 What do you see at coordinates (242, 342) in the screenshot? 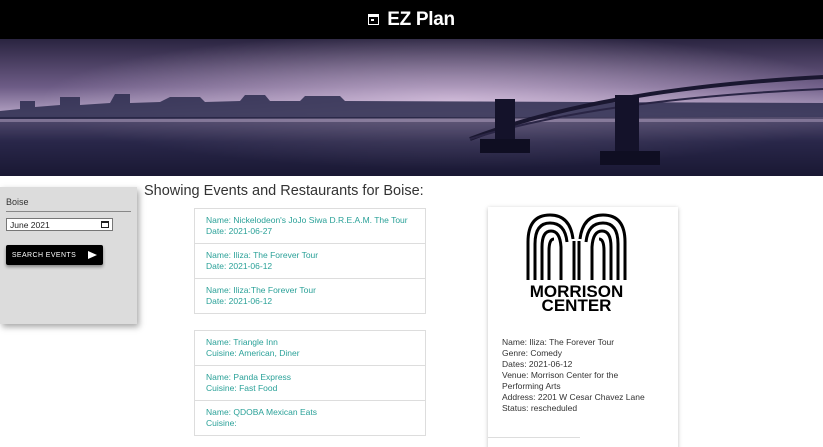
I see `restaurant-name: Name: Triangle Inn` at bounding box center [242, 342].